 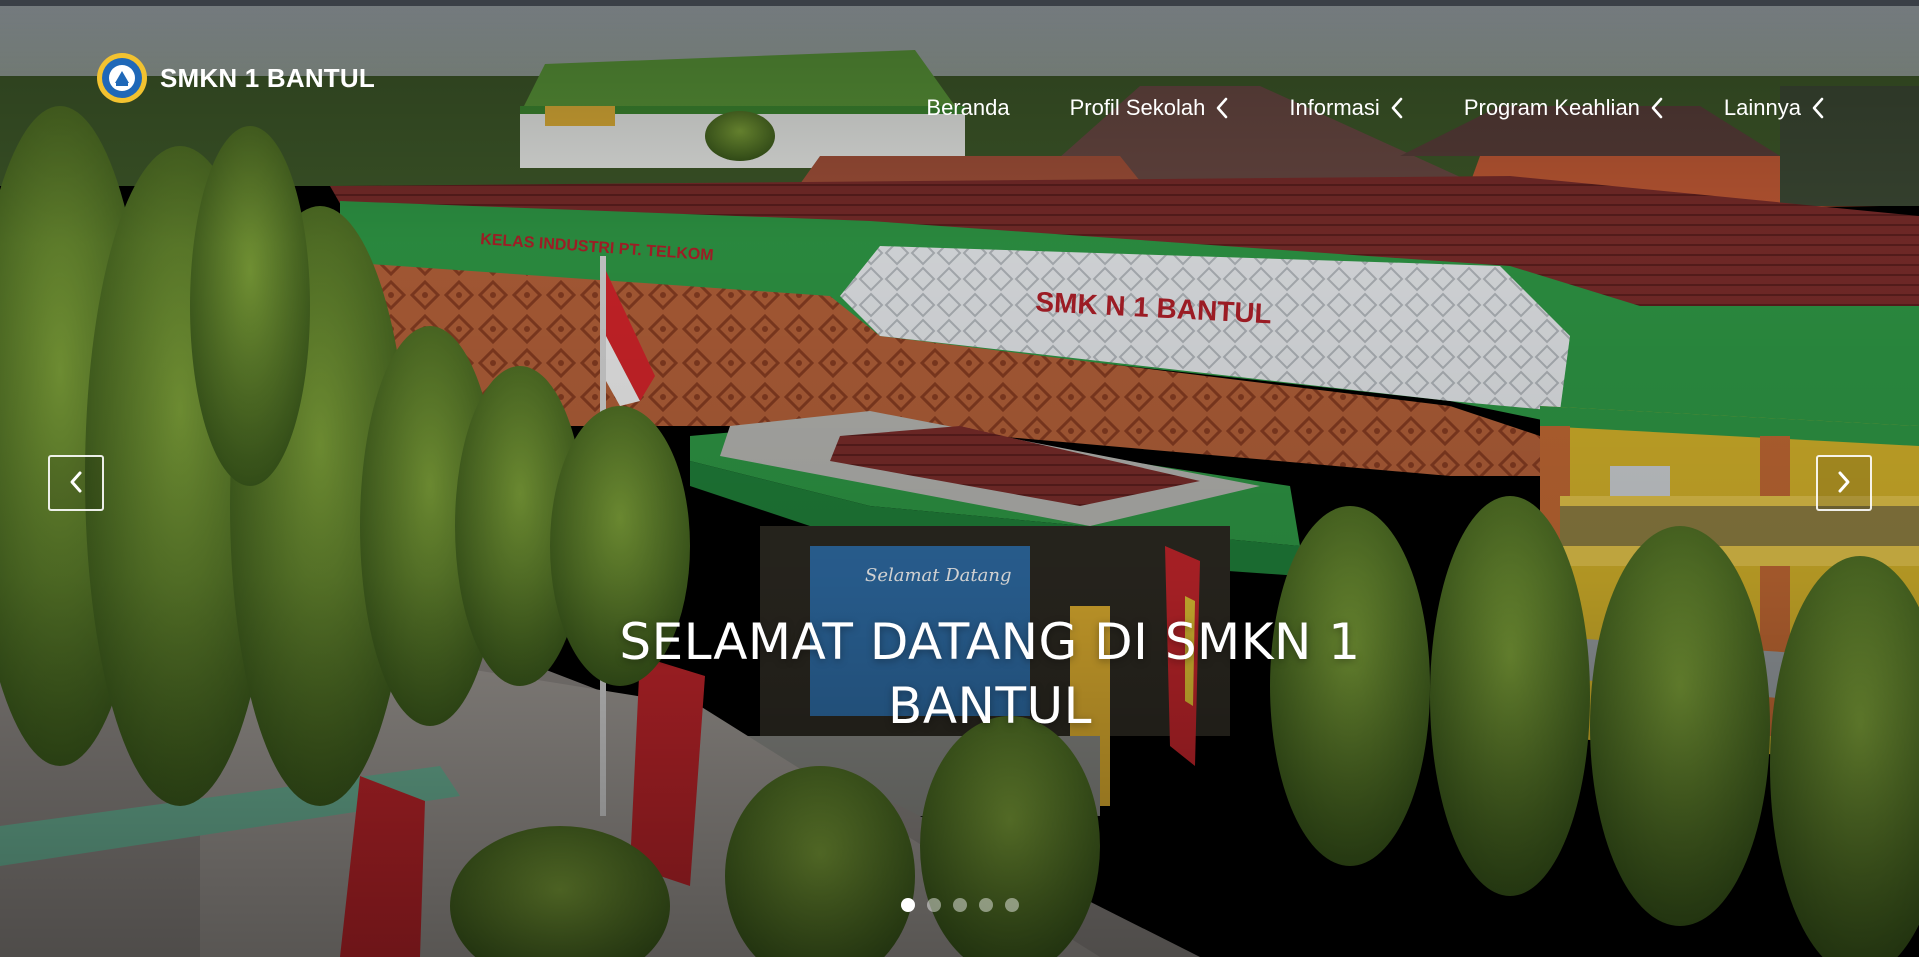 I want to click on nav-item-lainnya: Lainnya, so click(x=1744, y=108).